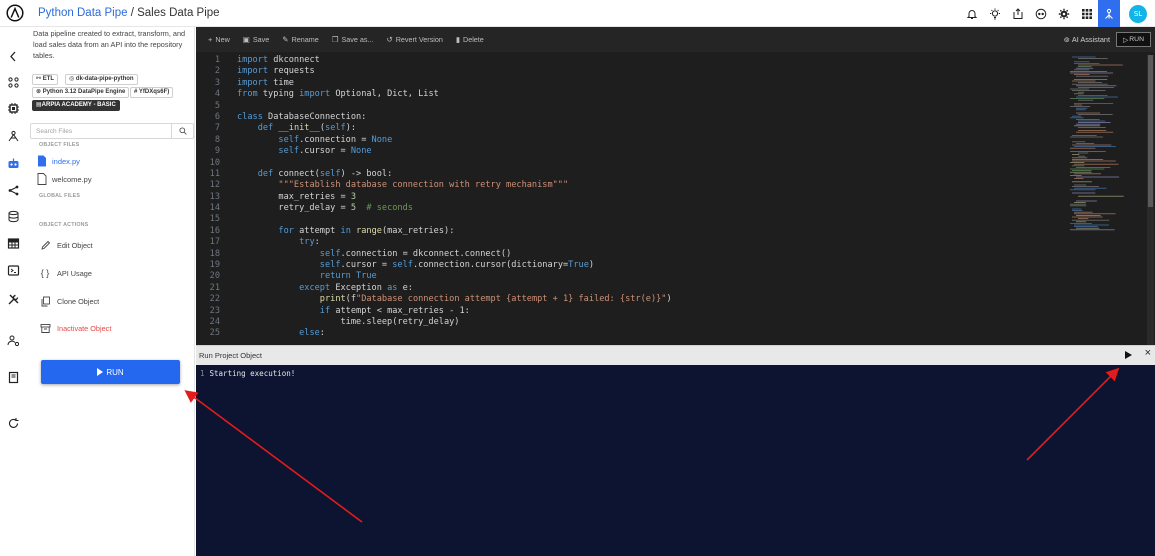  I want to click on line-text: import requests, so click(276, 71).